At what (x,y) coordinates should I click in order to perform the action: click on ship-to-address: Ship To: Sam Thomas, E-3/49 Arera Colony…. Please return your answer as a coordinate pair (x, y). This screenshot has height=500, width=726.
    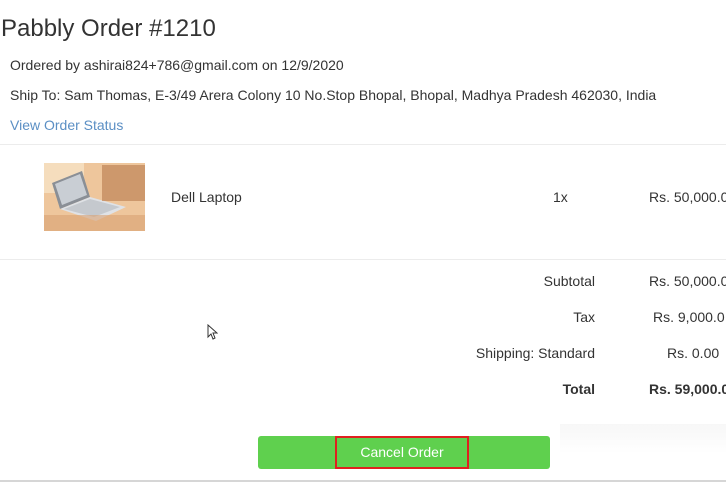
    Looking at the image, I should click on (333, 95).